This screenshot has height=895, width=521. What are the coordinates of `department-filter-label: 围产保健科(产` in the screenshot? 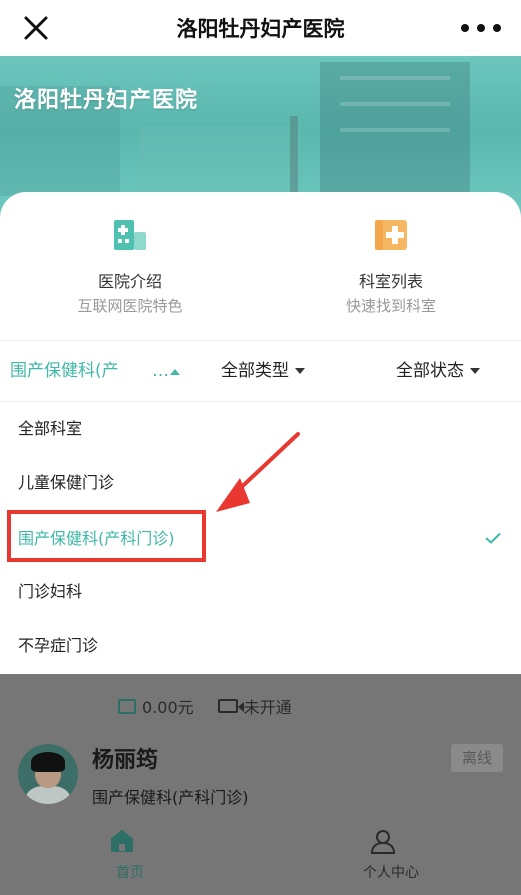 It's located at (64, 371).